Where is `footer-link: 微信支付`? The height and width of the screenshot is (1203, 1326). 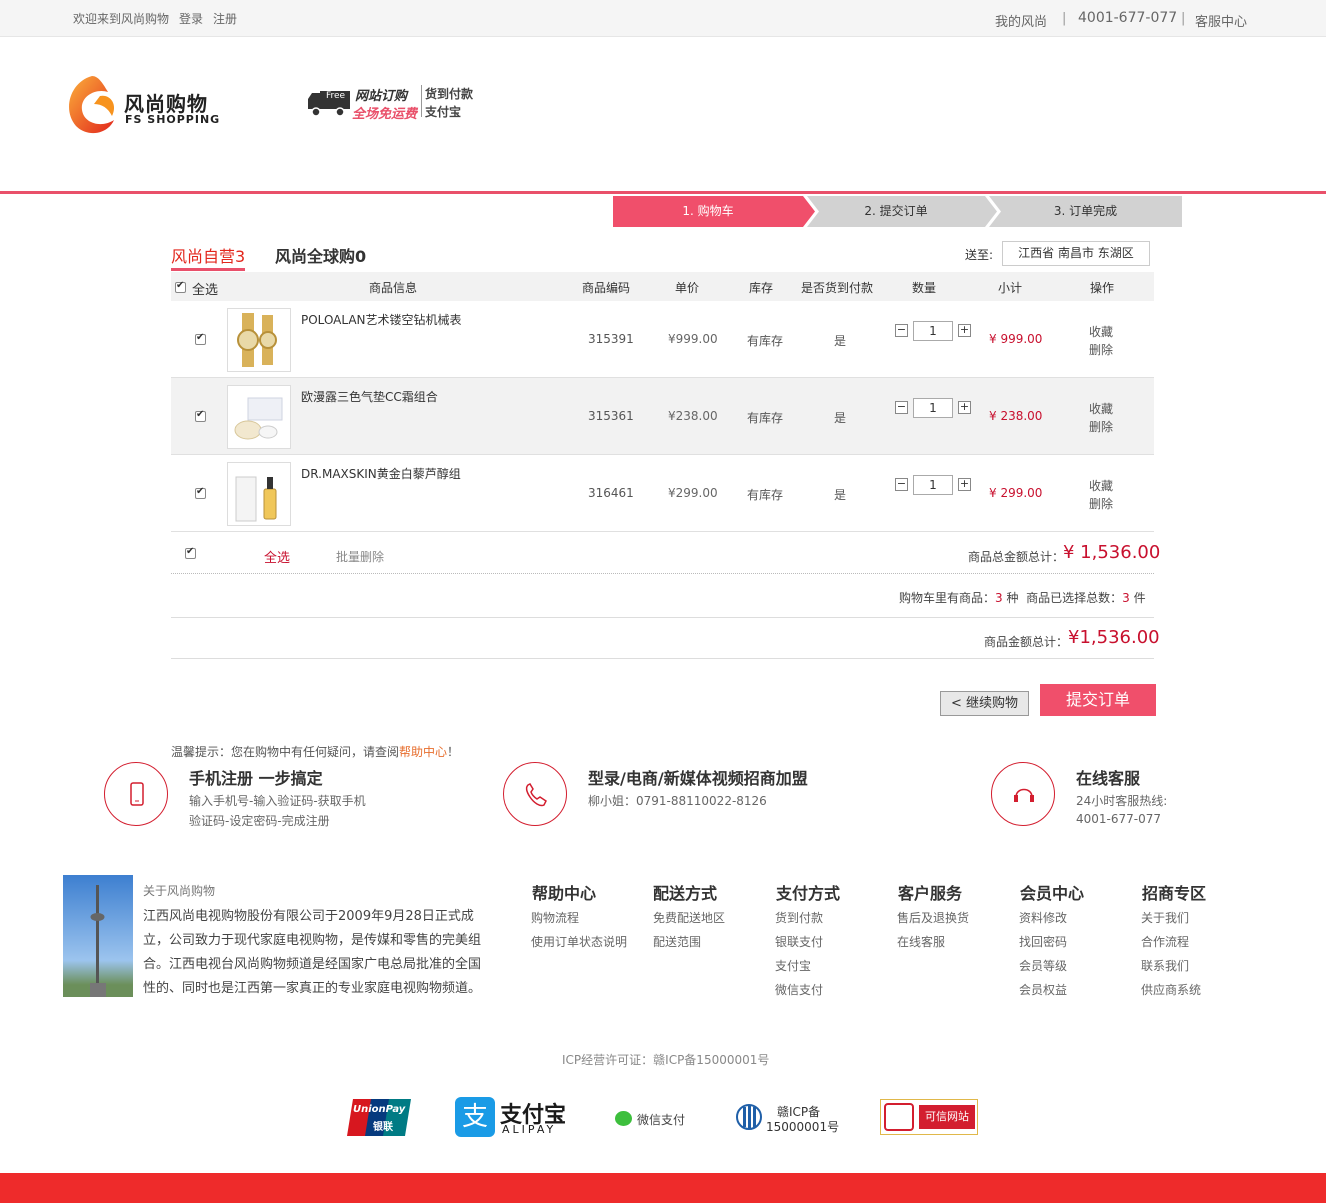
footer-link: 微信支付 is located at coordinates (799, 989).